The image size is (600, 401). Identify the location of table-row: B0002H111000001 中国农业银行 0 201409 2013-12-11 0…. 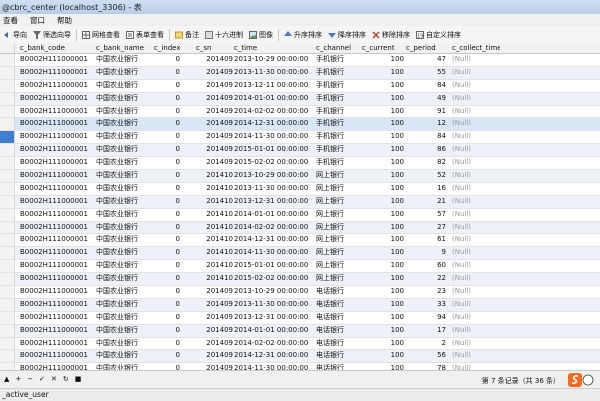
(300, 86).